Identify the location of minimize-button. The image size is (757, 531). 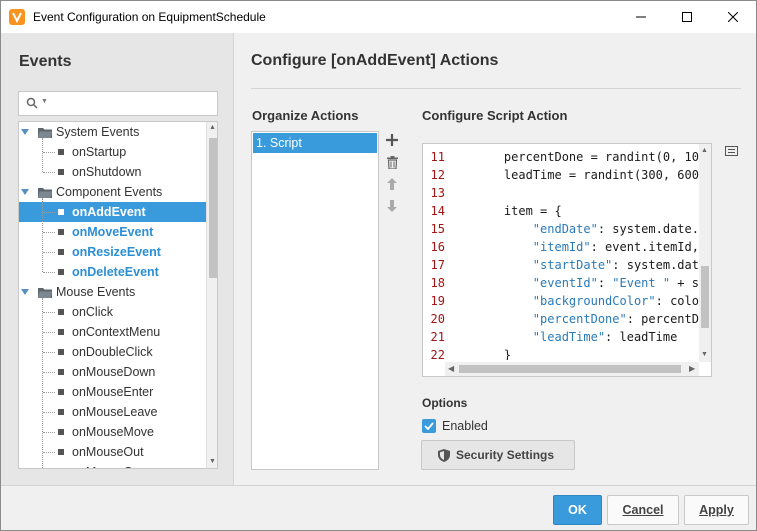
(641, 16).